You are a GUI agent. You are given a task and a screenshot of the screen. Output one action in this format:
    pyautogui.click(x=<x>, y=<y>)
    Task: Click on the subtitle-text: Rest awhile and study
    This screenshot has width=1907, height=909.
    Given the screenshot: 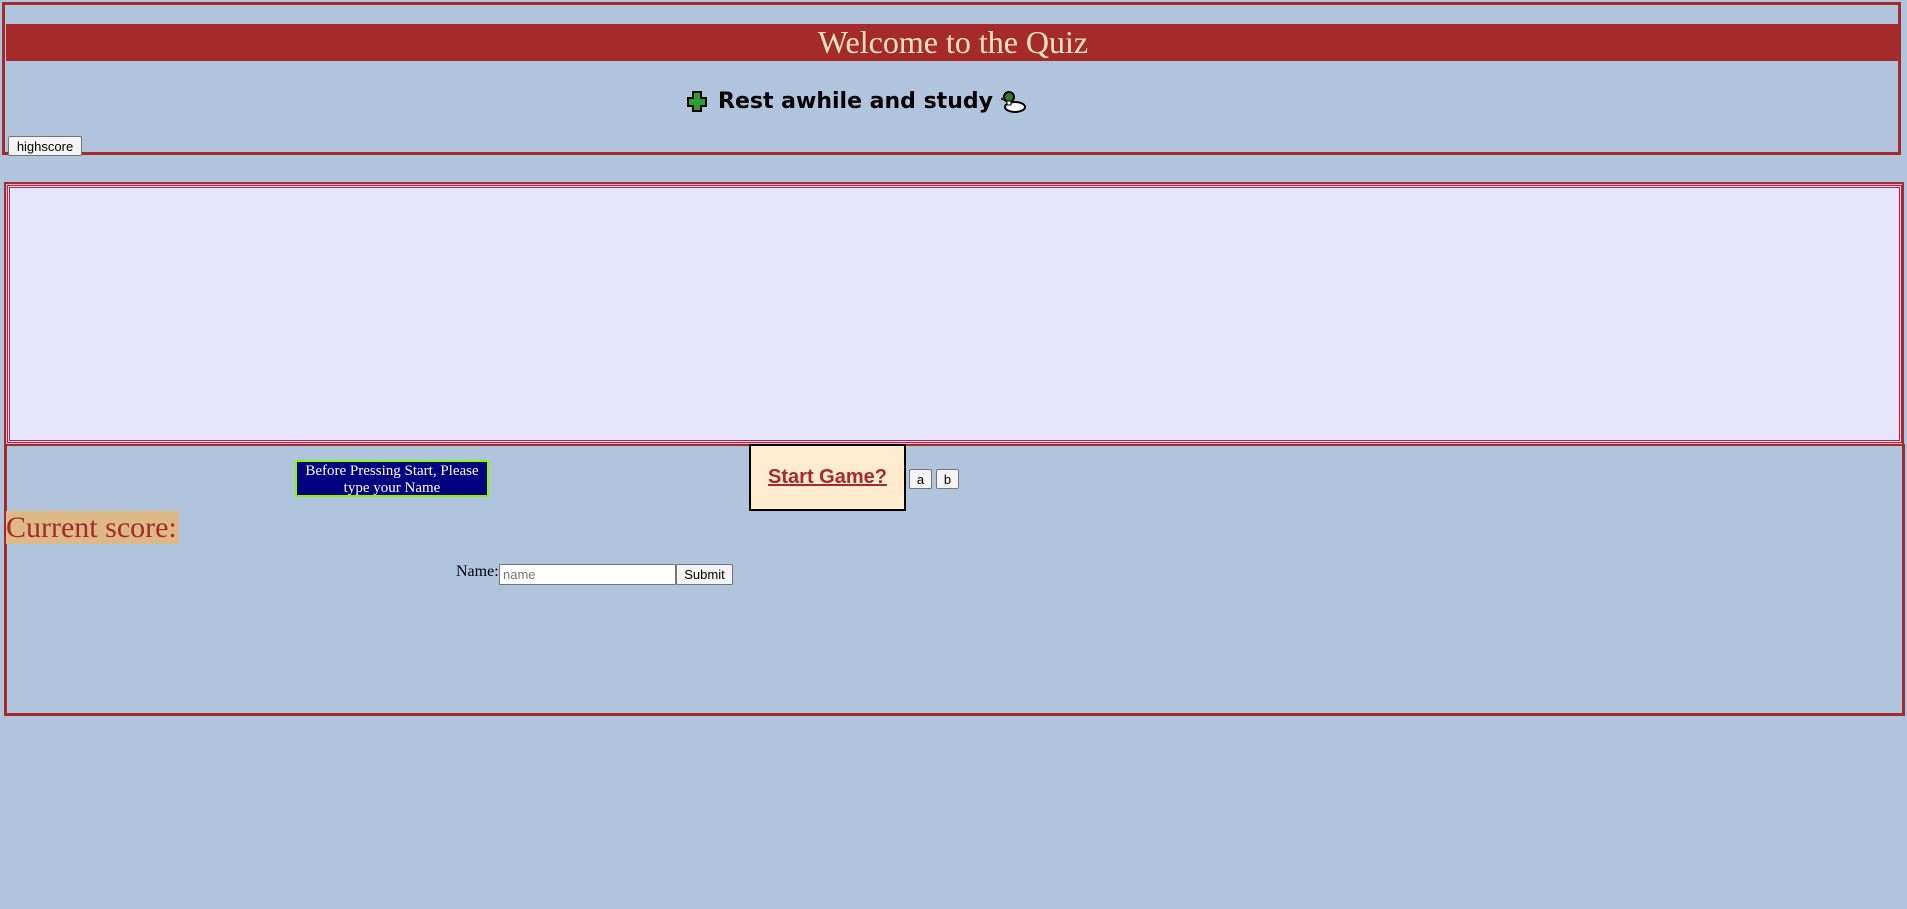 What is the action you would take?
    pyautogui.click(x=855, y=101)
    